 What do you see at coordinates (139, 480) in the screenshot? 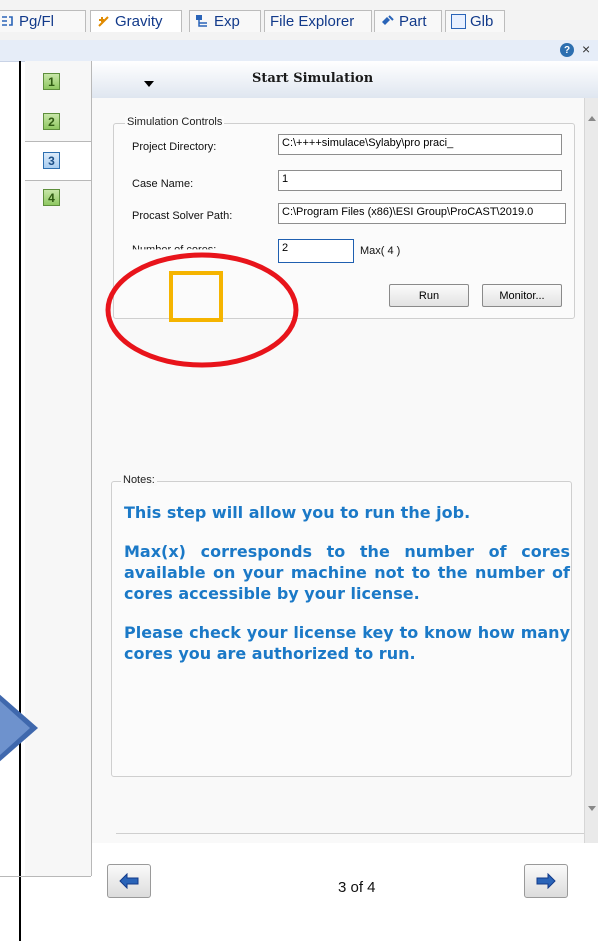
I see `notes-legend: Notes:` at bounding box center [139, 480].